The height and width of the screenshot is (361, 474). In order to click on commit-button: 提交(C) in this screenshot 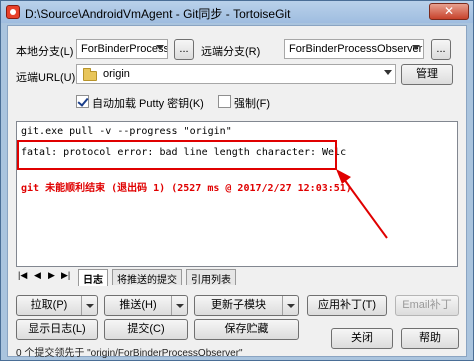, I will do `click(146, 329)`.